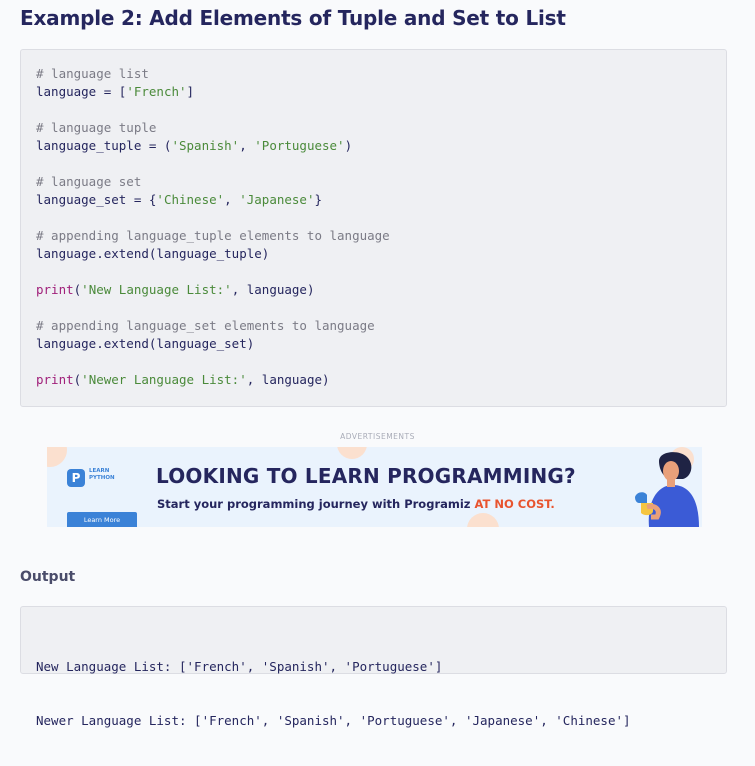 The width and height of the screenshot is (755, 766). What do you see at coordinates (299, 145) in the screenshot?
I see `code-token: 'Portuguese'` at bounding box center [299, 145].